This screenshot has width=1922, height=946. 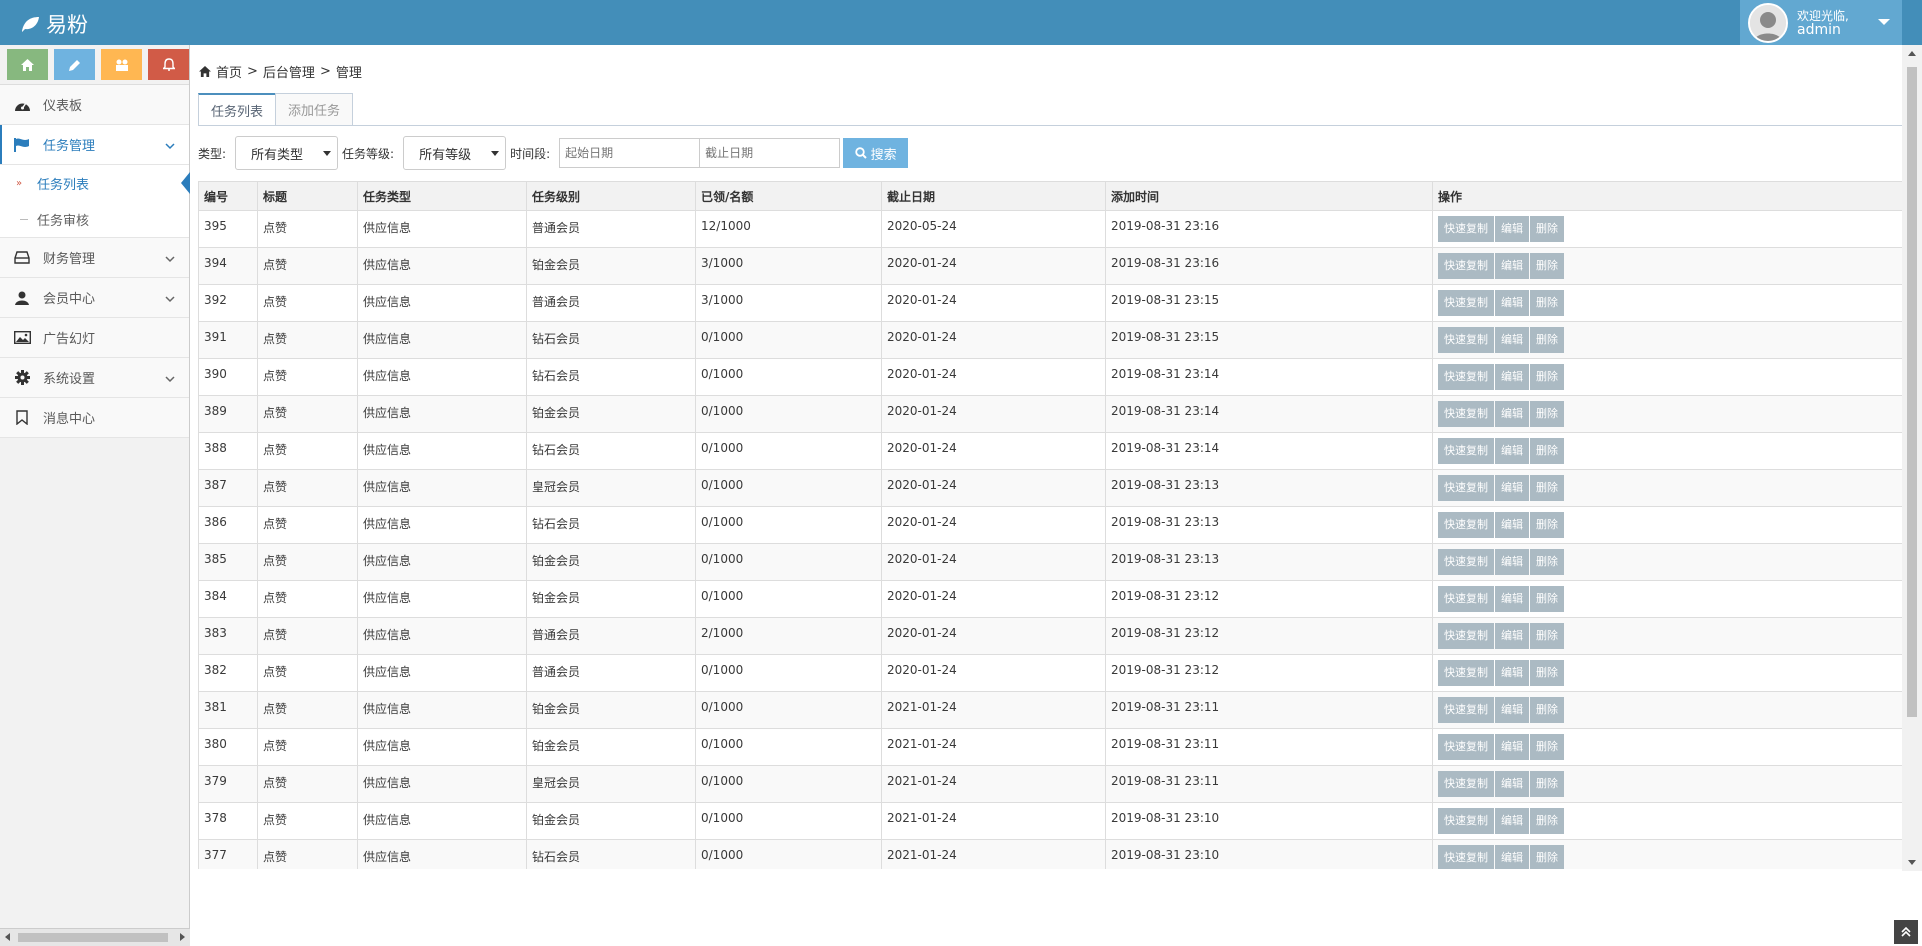 What do you see at coordinates (1821, 22) in the screenshot?
I see `user-menu: 欢迎光临, admin` at bounding box center [1821, 22].